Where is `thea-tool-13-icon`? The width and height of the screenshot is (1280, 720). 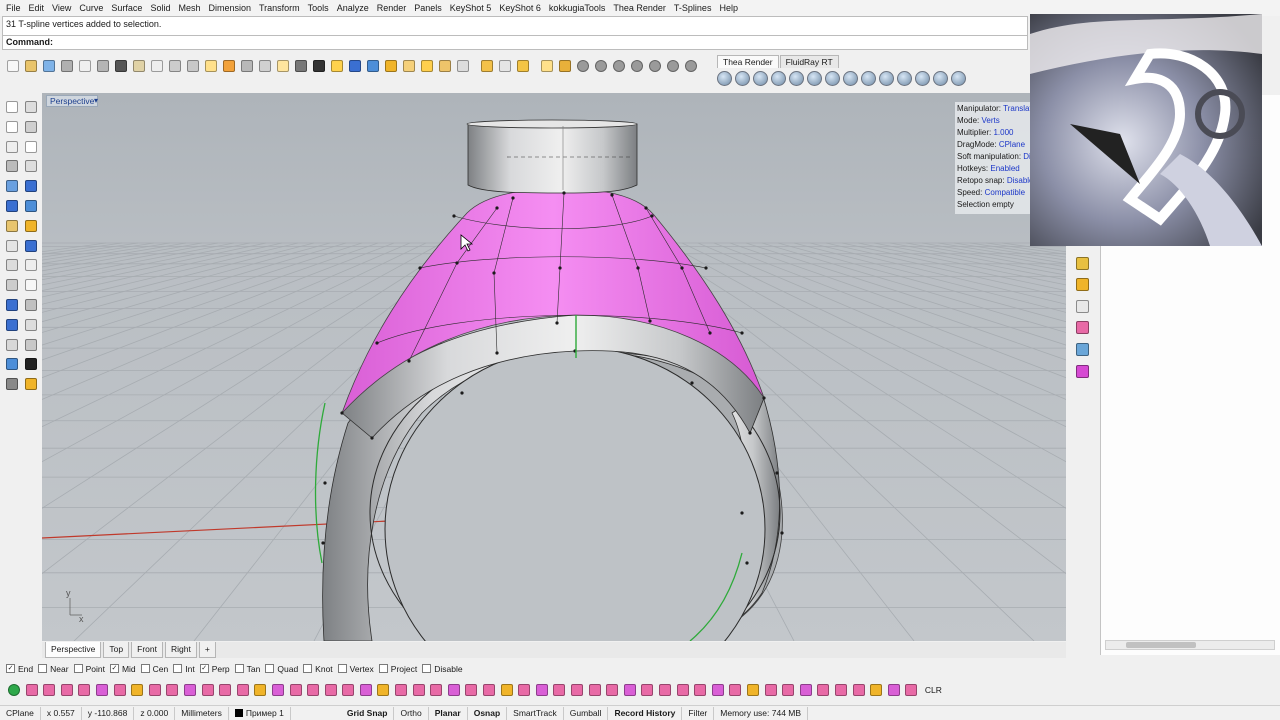
thea-tool-13-icon is located at coordinates (940, 78).